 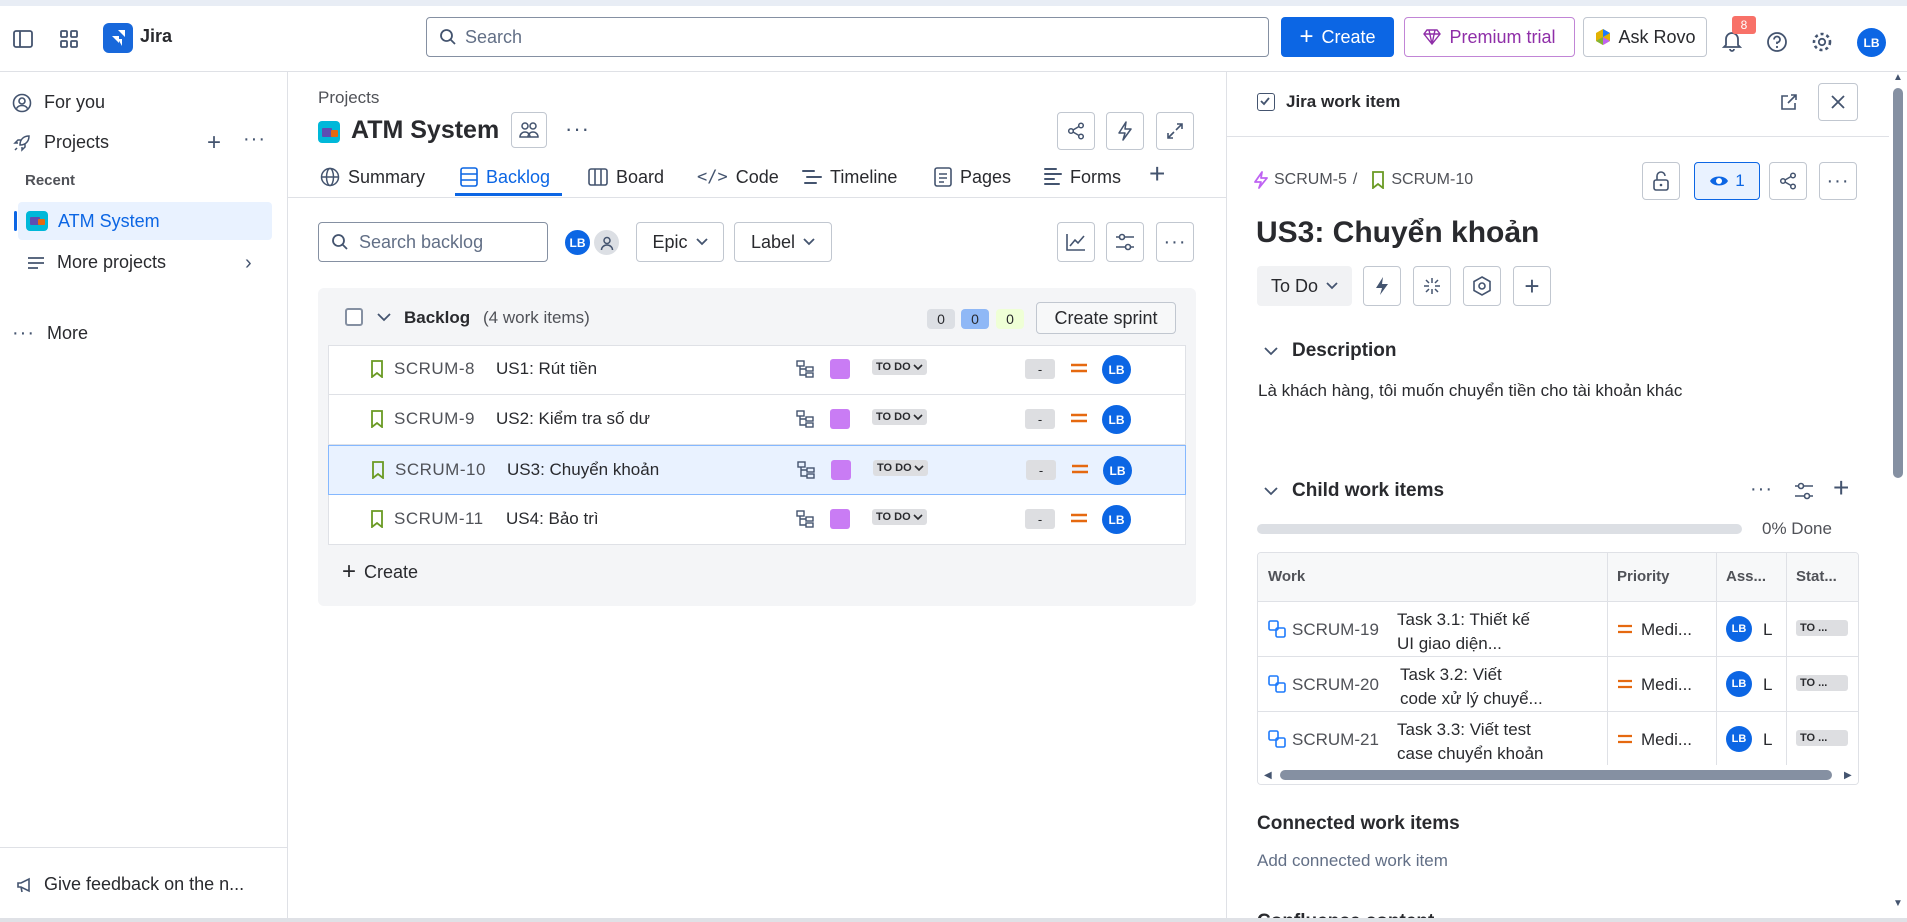 I want to click on user-avatar: LB, so click(x=1871, y=42).